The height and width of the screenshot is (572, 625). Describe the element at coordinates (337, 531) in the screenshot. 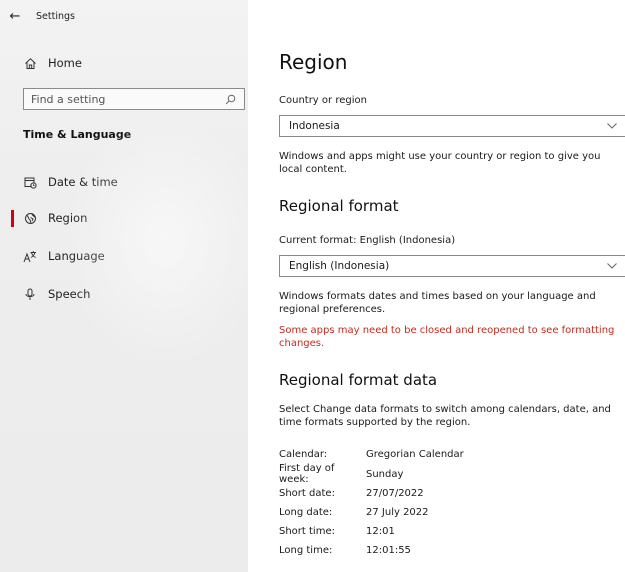

I see `format-data-row: Short time: 12:01` at that location.